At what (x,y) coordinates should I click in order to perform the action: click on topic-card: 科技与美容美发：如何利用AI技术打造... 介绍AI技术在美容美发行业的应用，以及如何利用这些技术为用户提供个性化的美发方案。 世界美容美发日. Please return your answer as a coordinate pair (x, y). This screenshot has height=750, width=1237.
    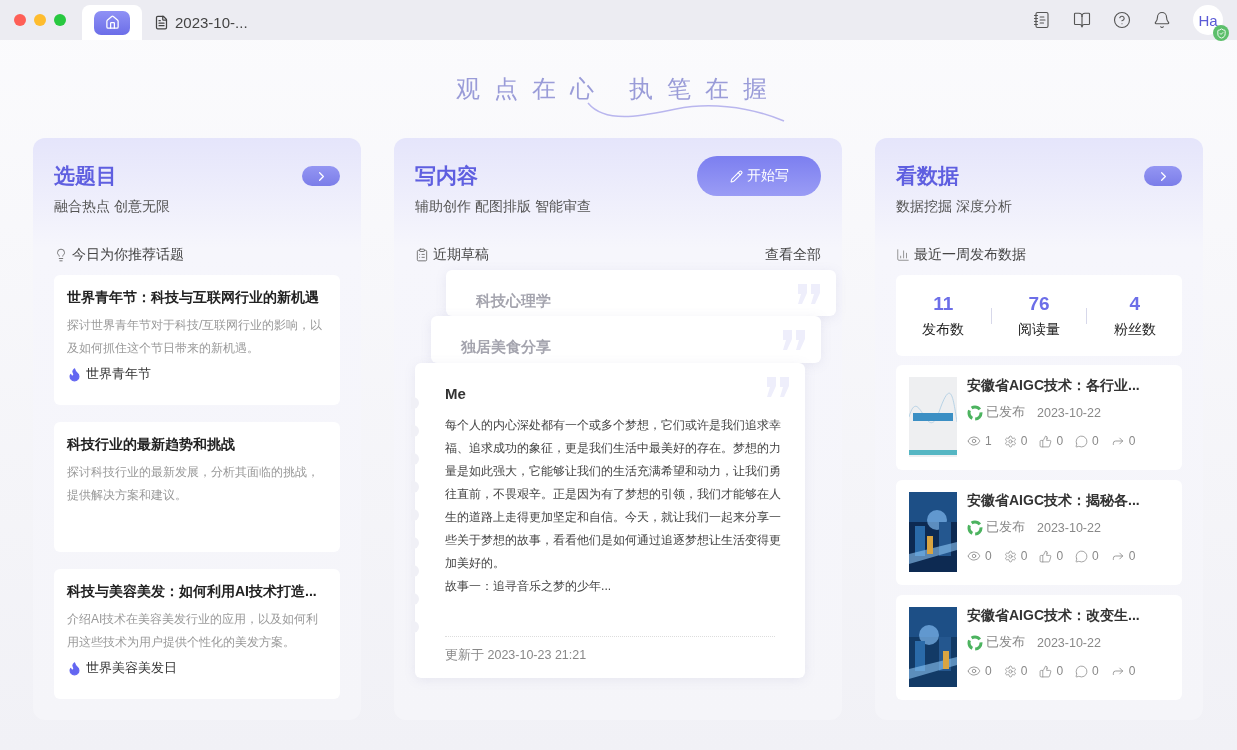
    Looking at the image, I should click on (197, 634).